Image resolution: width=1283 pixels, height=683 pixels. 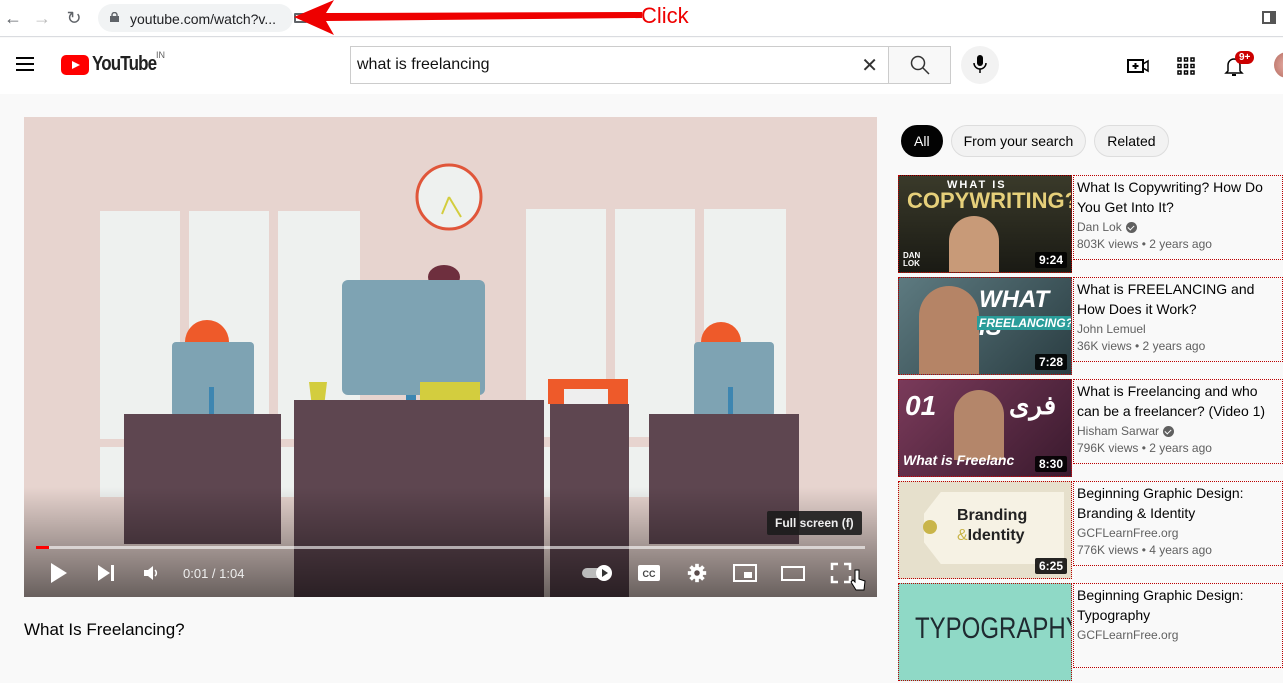 I want to click on video-meta: 803K views • 2 years ago, so click(x=1144, y=244).